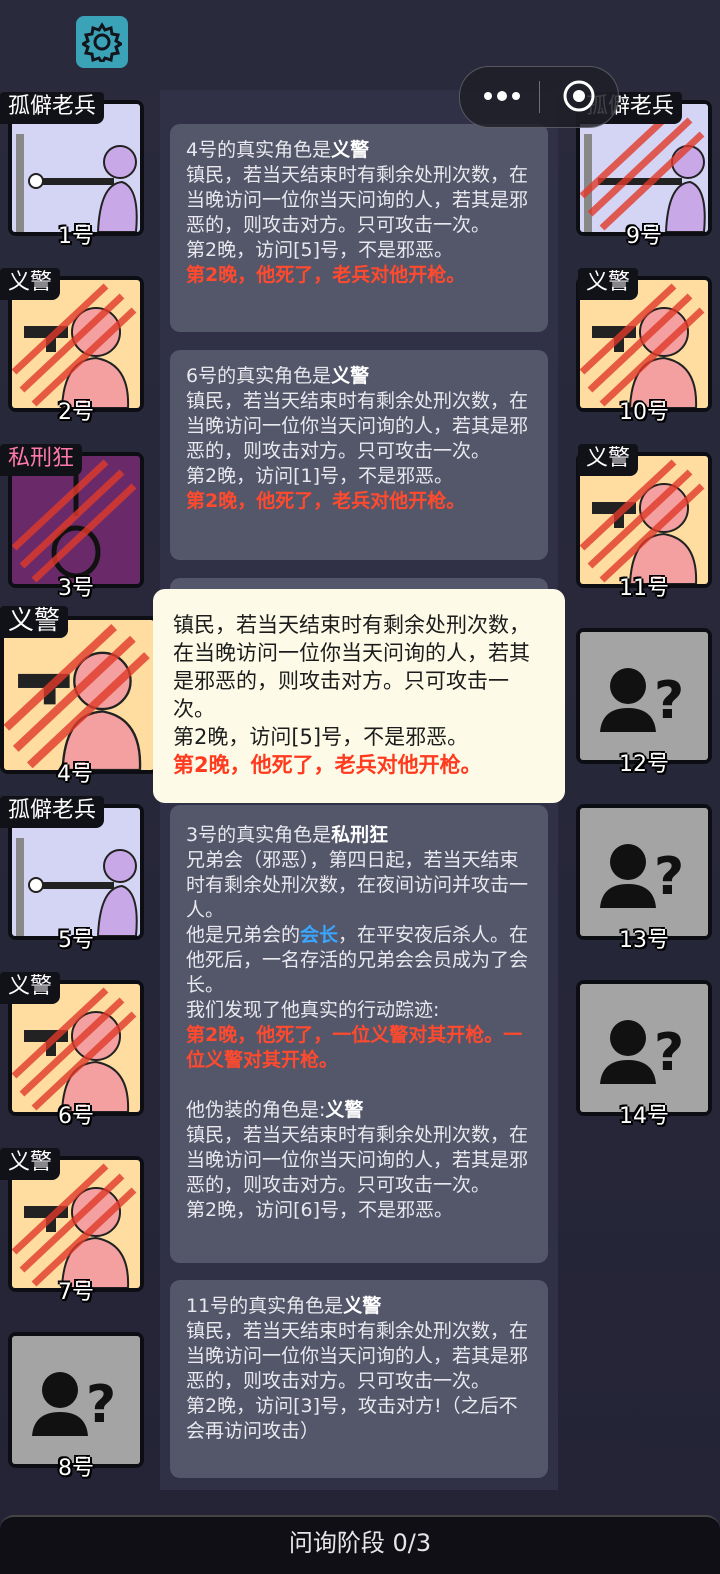  What do you see at coordinates (579, 96) in the screenshot?
I see `close-target-icon` at bounding box center [579, 96].